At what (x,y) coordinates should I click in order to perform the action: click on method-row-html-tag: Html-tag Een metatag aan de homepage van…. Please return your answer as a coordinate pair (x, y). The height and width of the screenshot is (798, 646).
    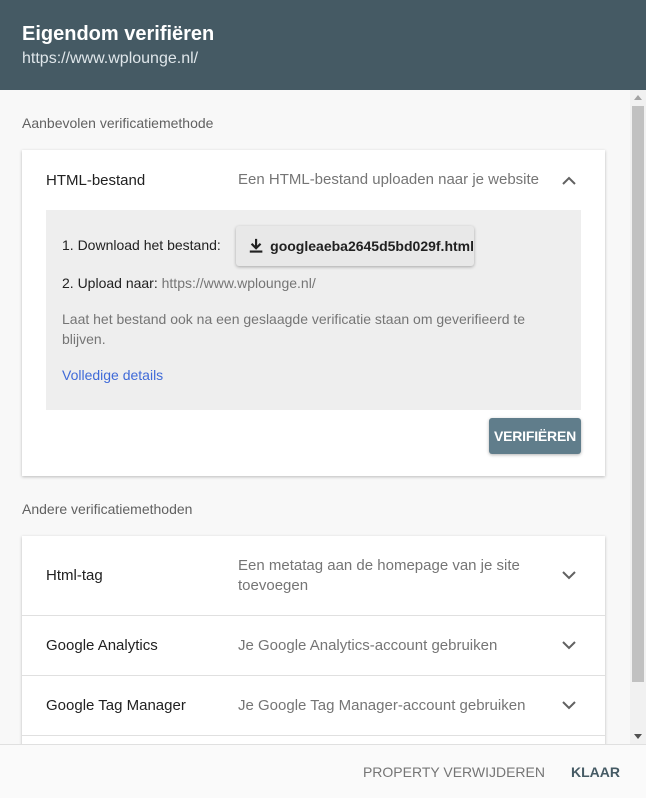
    Looking at the image, I should click on (313, 575).